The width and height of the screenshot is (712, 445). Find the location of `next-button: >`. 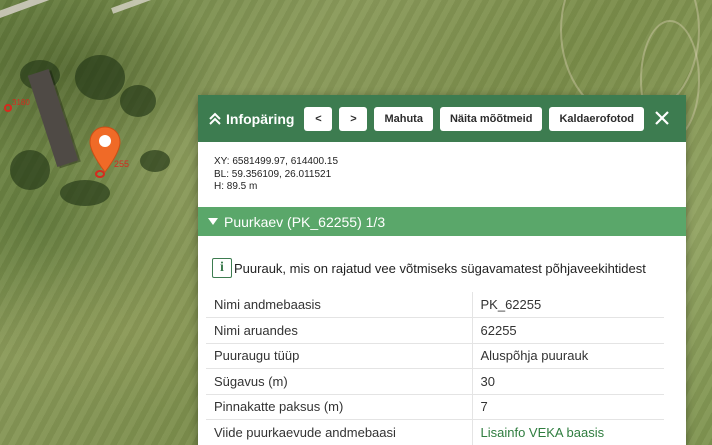

next-button: > is located at coordinates (353, 118).